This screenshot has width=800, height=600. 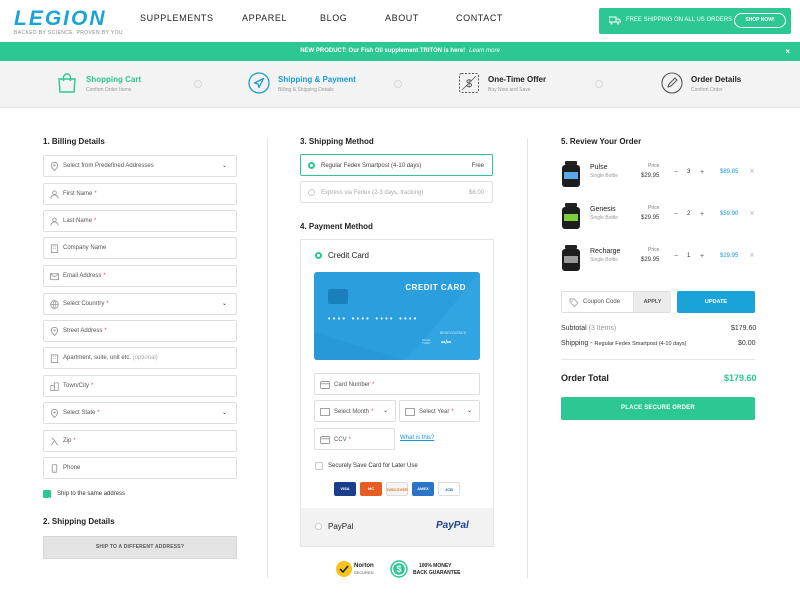 I want to click on close-icon: ×, so click(x=787, y=51).